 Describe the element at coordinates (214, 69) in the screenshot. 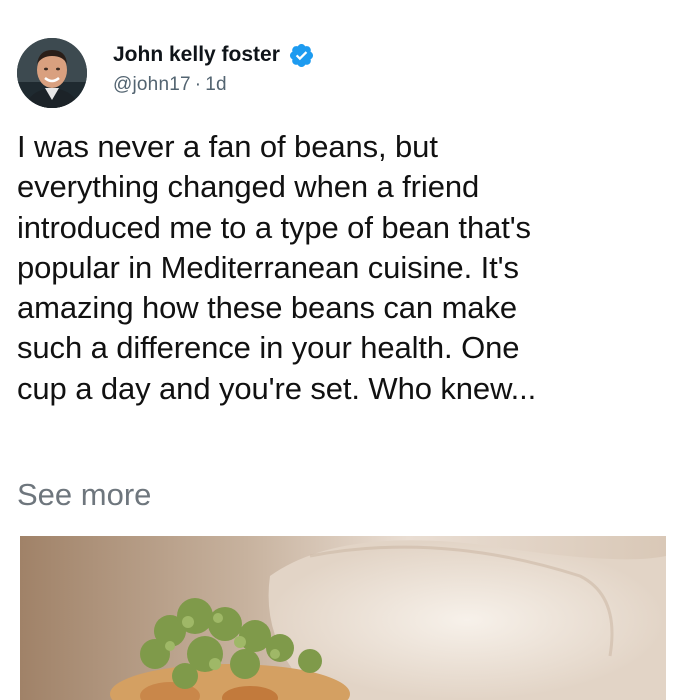

I see `author-info: John kelly foster @john17 · 1d` at that location.